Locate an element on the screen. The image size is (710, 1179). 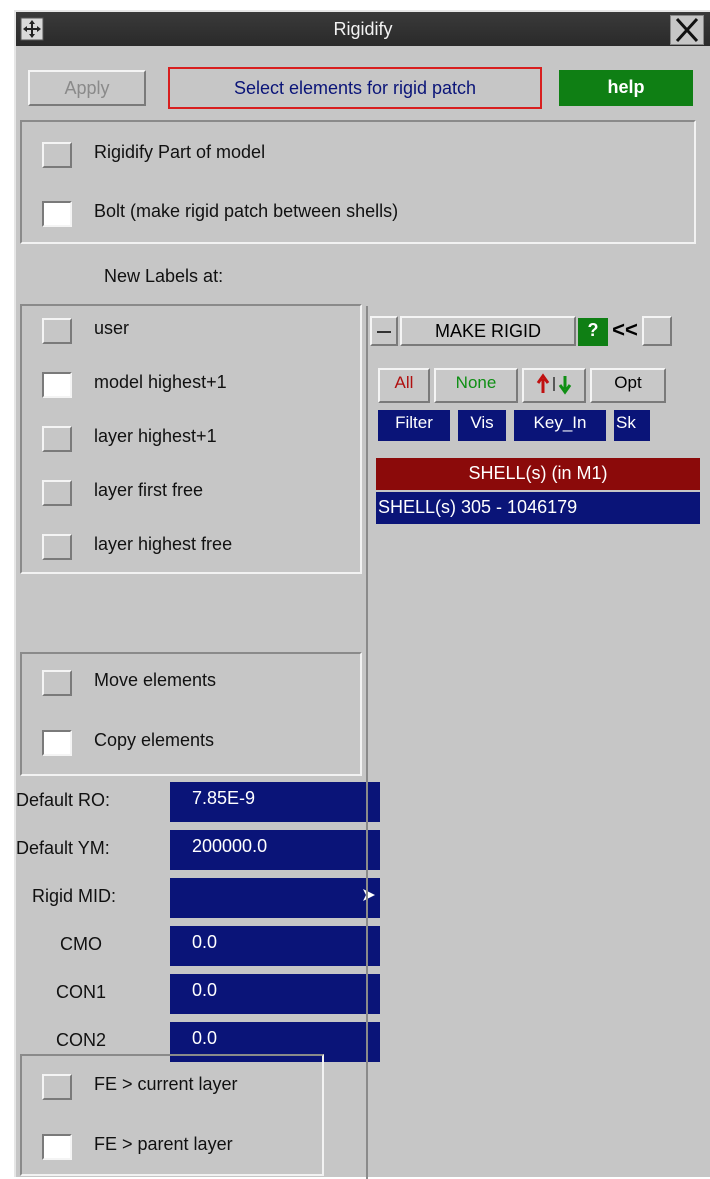
vis-button: Vis is located at coordinates (482, 425).